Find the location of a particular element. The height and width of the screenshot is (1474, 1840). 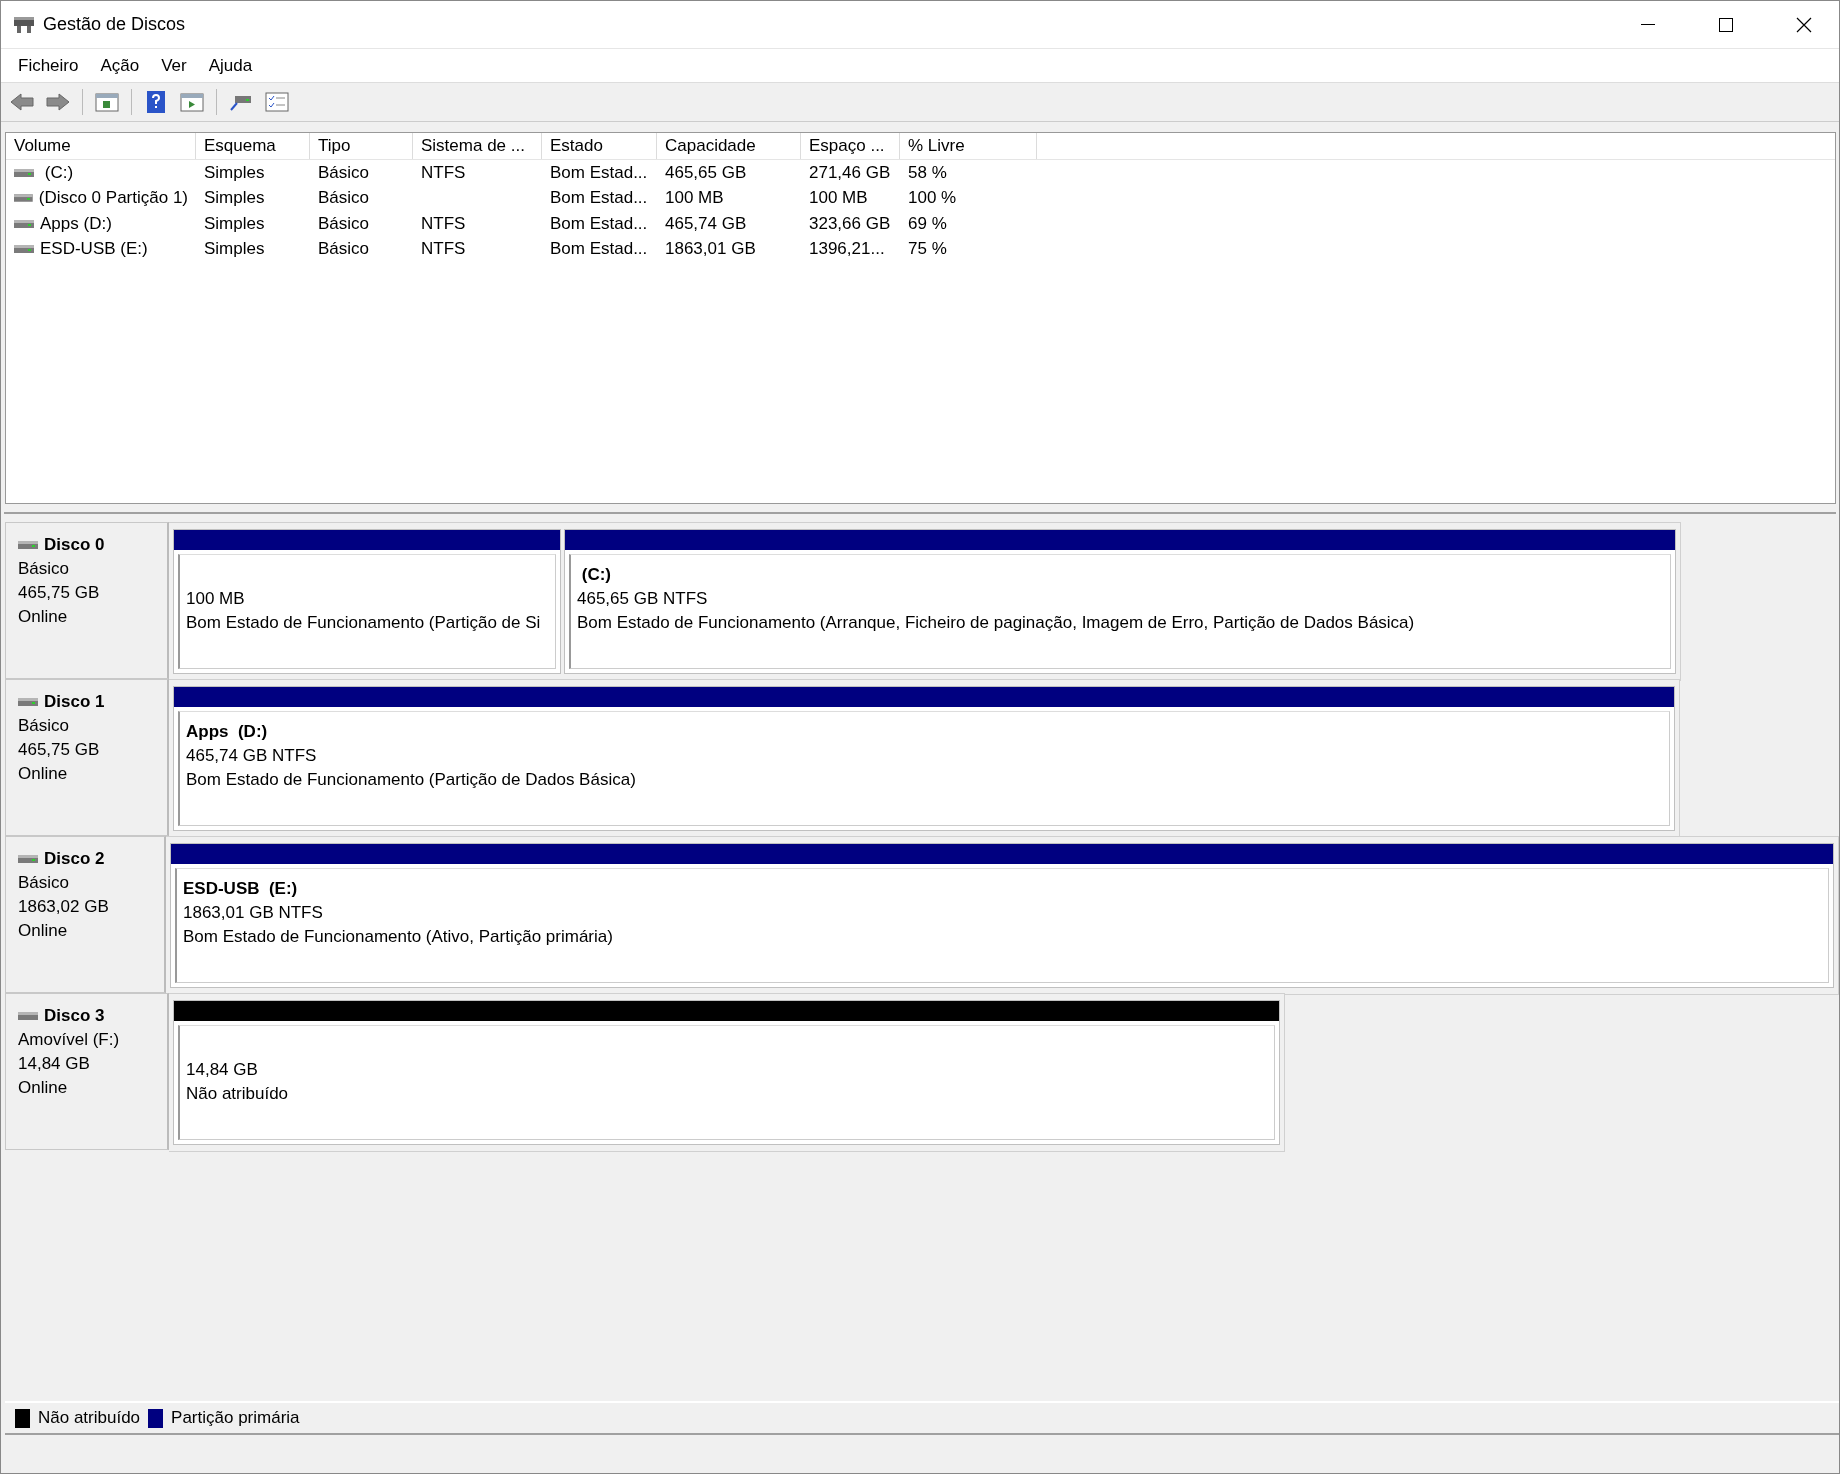

table-cell: ESD-USB (E:) is located at coordinates (94, 249).